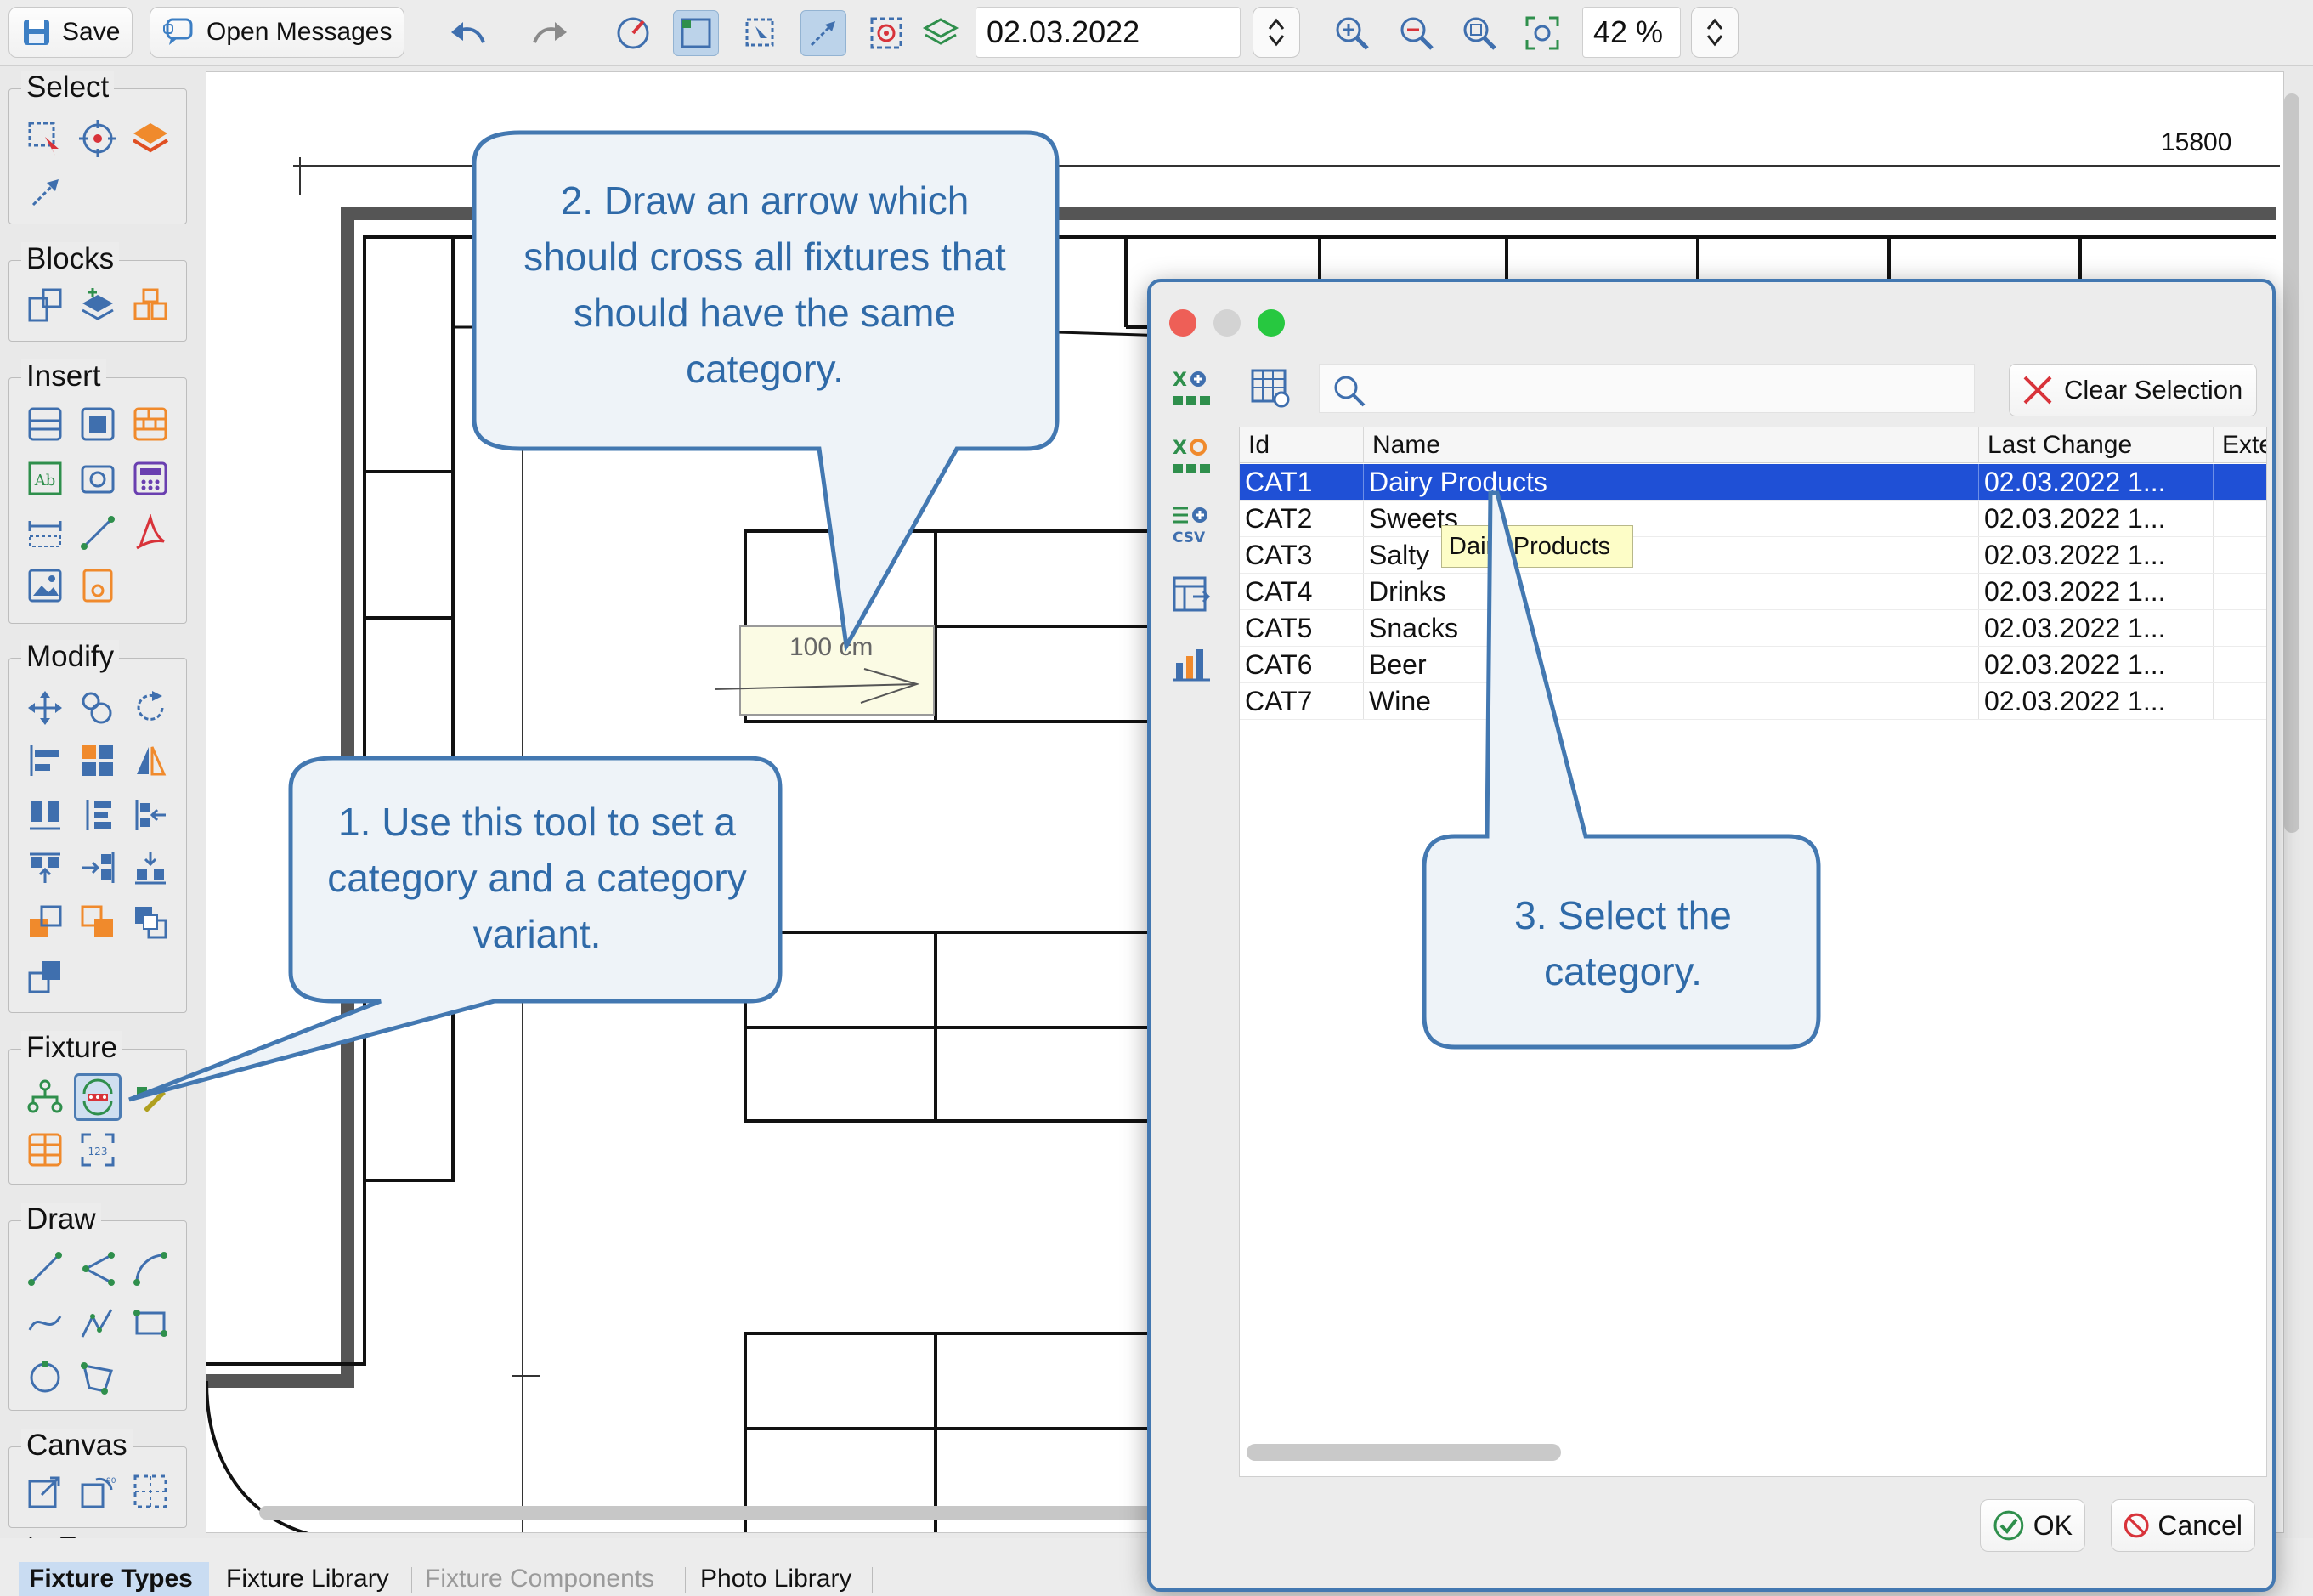  Describe the element at coordinates (1623, 943) in the screenshot. I see `callout-step-3: 3. Select the category.` at that location.